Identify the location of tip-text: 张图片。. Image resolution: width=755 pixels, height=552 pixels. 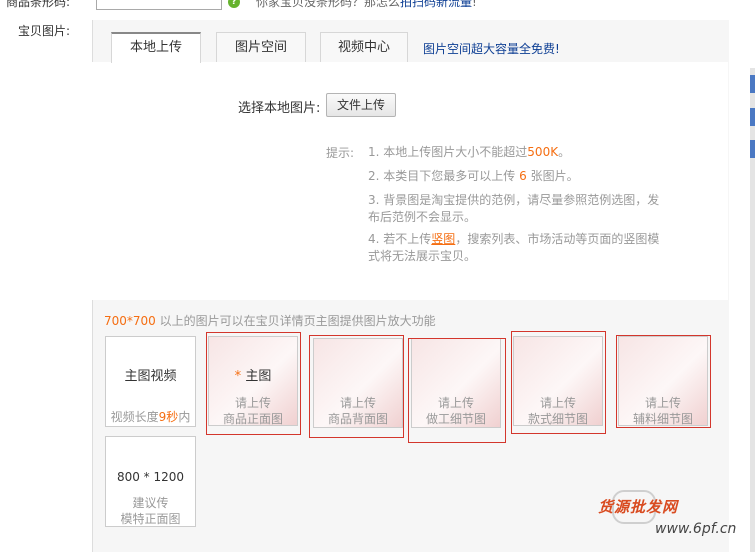
(552, 176).